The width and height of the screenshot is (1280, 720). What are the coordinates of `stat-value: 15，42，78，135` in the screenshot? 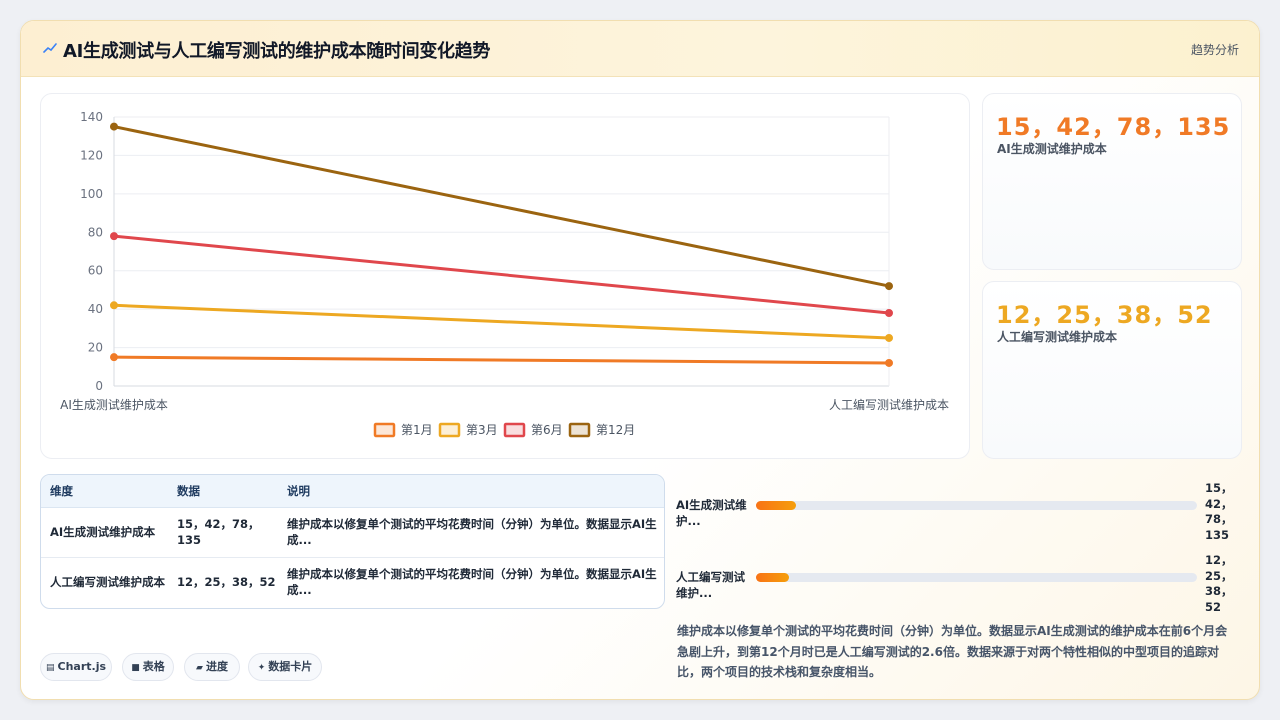 It's located at (1113, 127).